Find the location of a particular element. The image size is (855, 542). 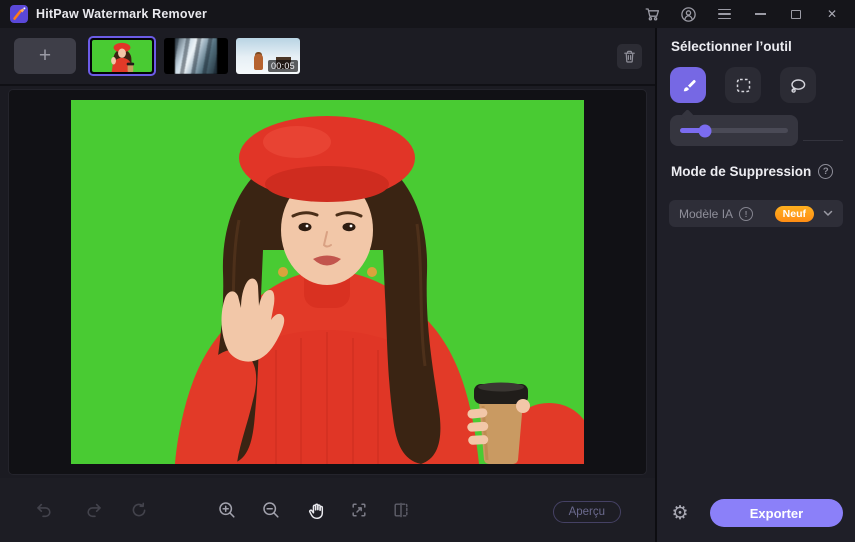

ai-model-label: Modèle IA is located at coordinates (706, 213).